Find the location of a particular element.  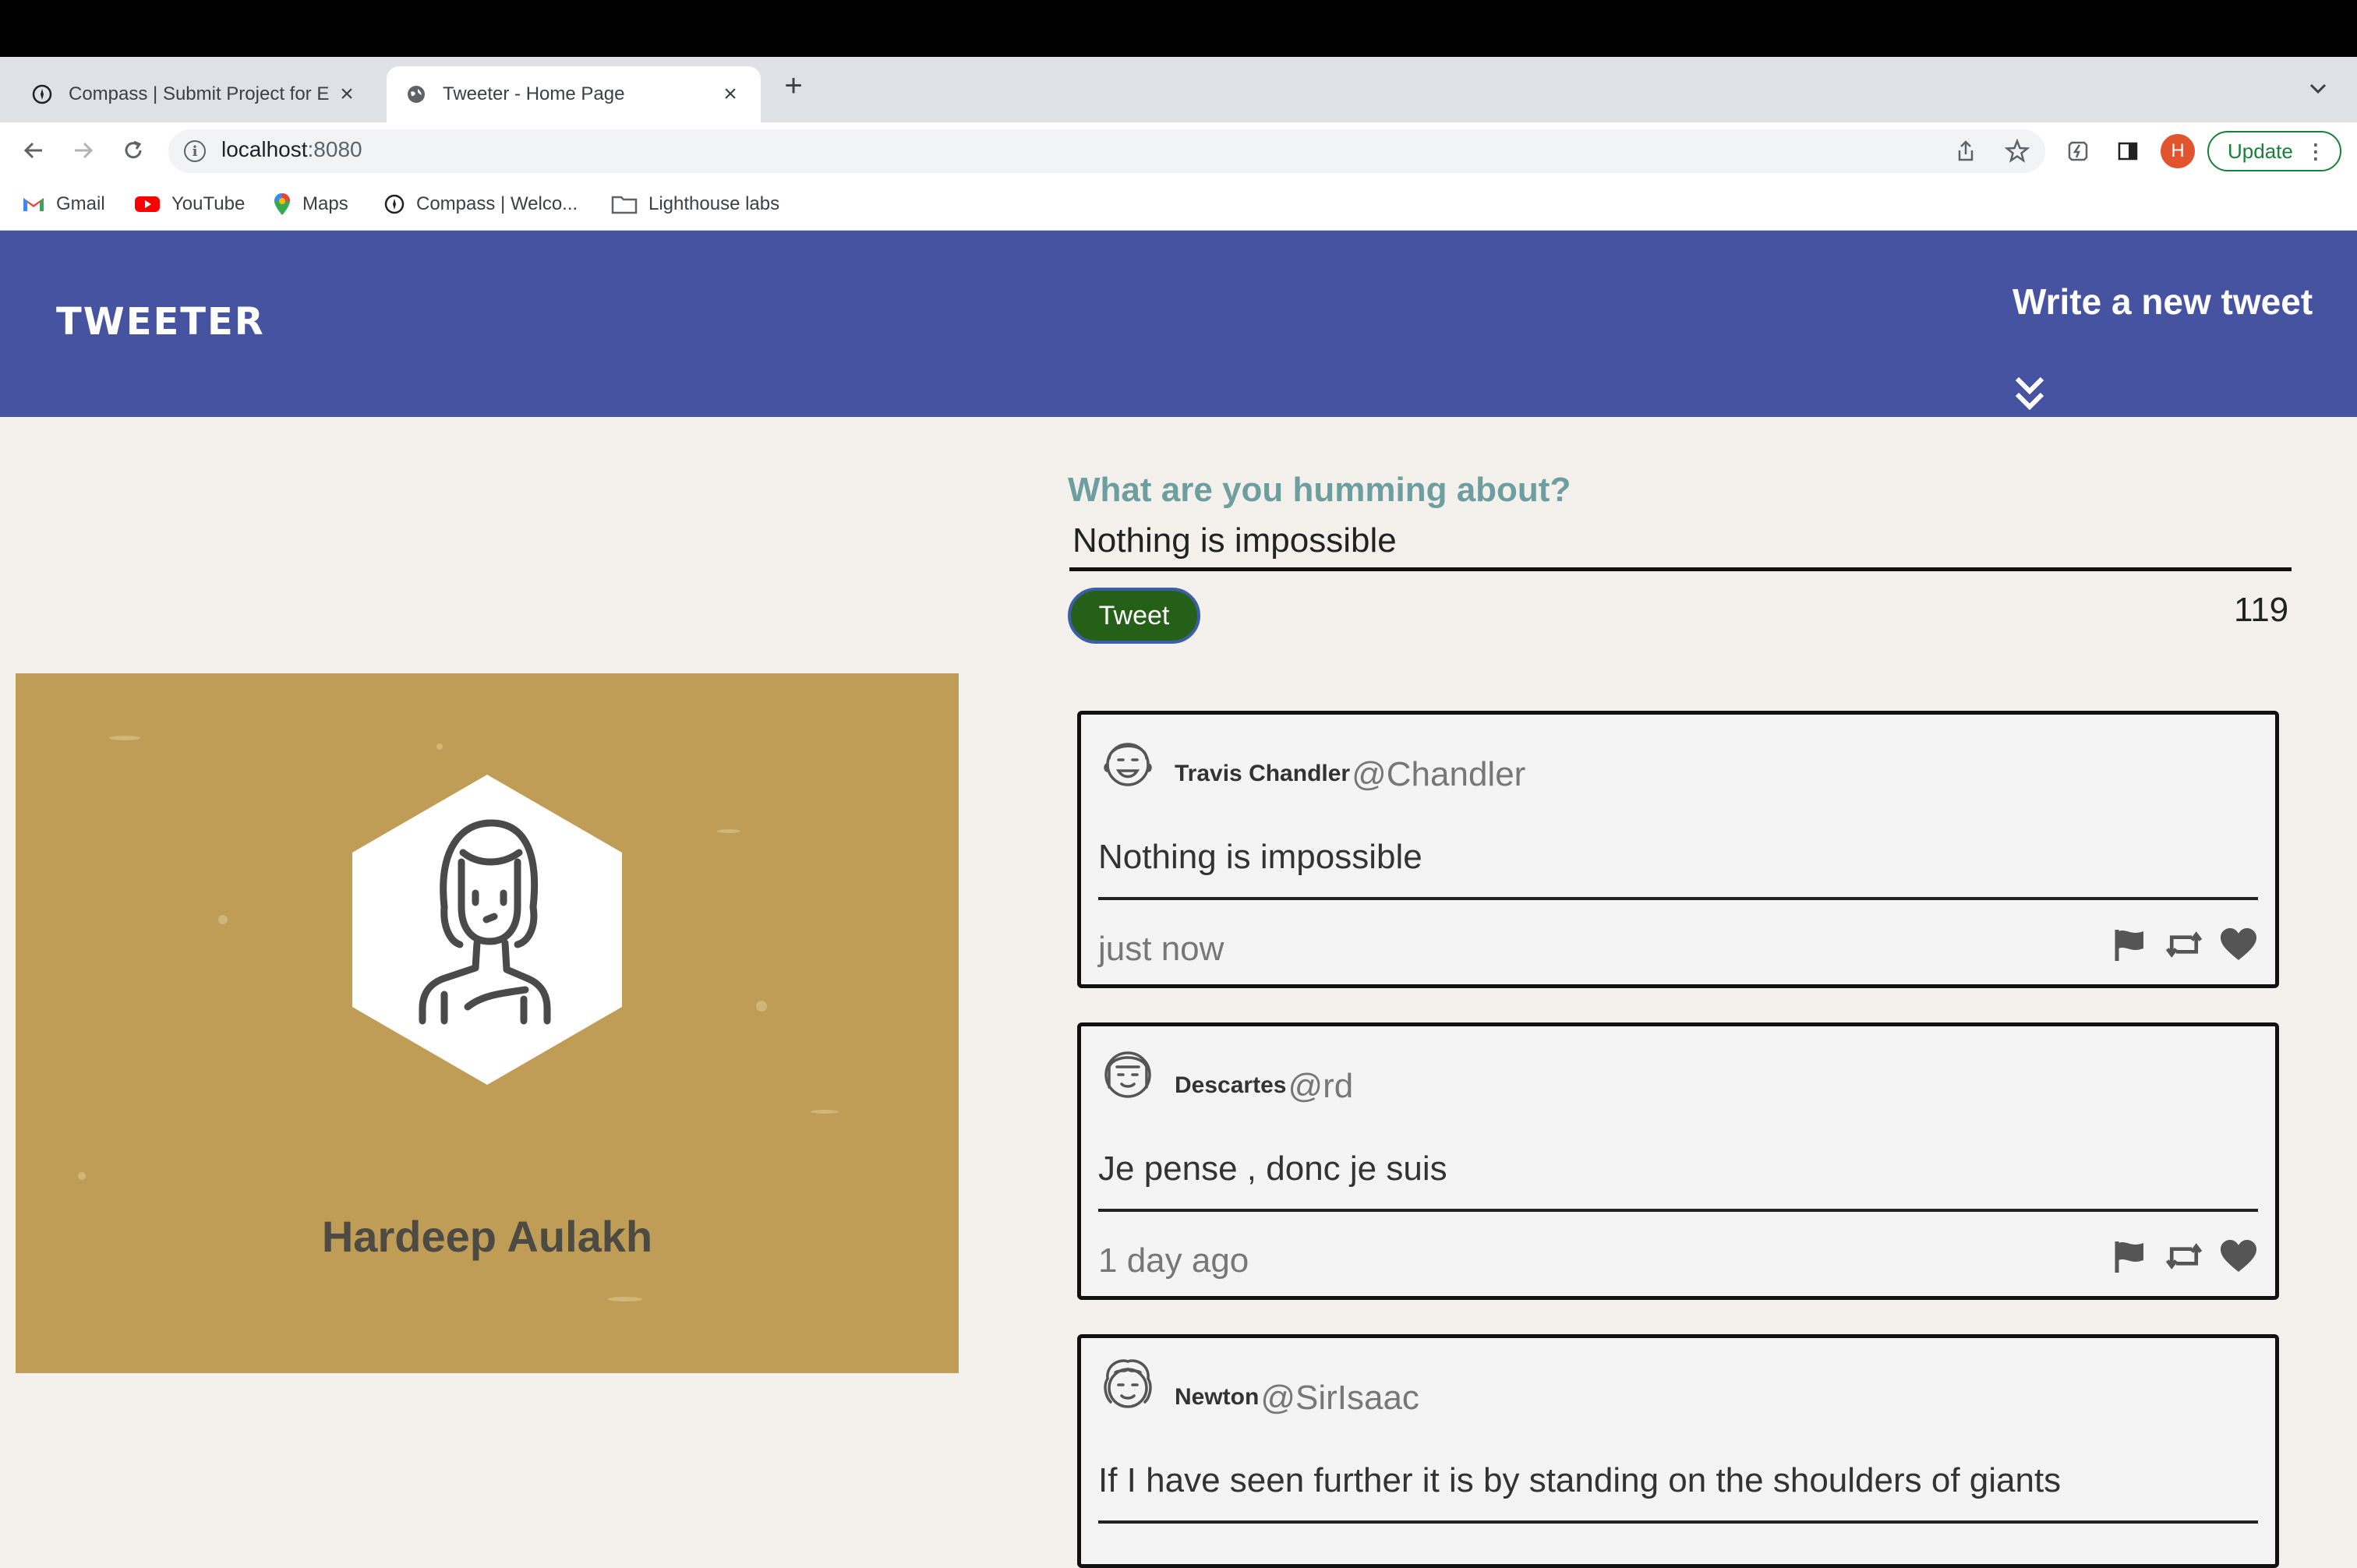

url-host: localhost is located at coordinates (264, 149).